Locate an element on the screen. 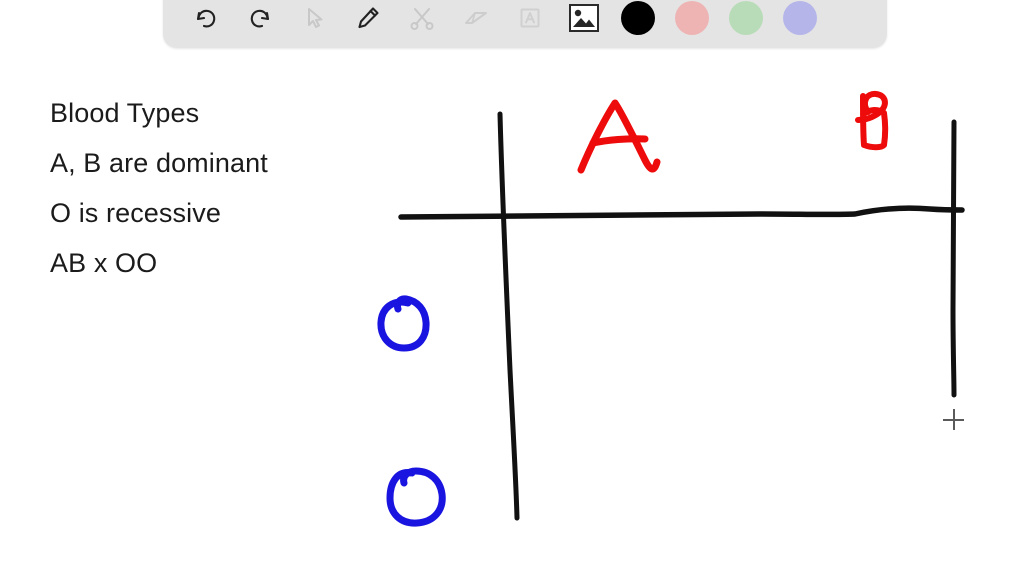  scissors-icon is located at coordinates (422, 18).